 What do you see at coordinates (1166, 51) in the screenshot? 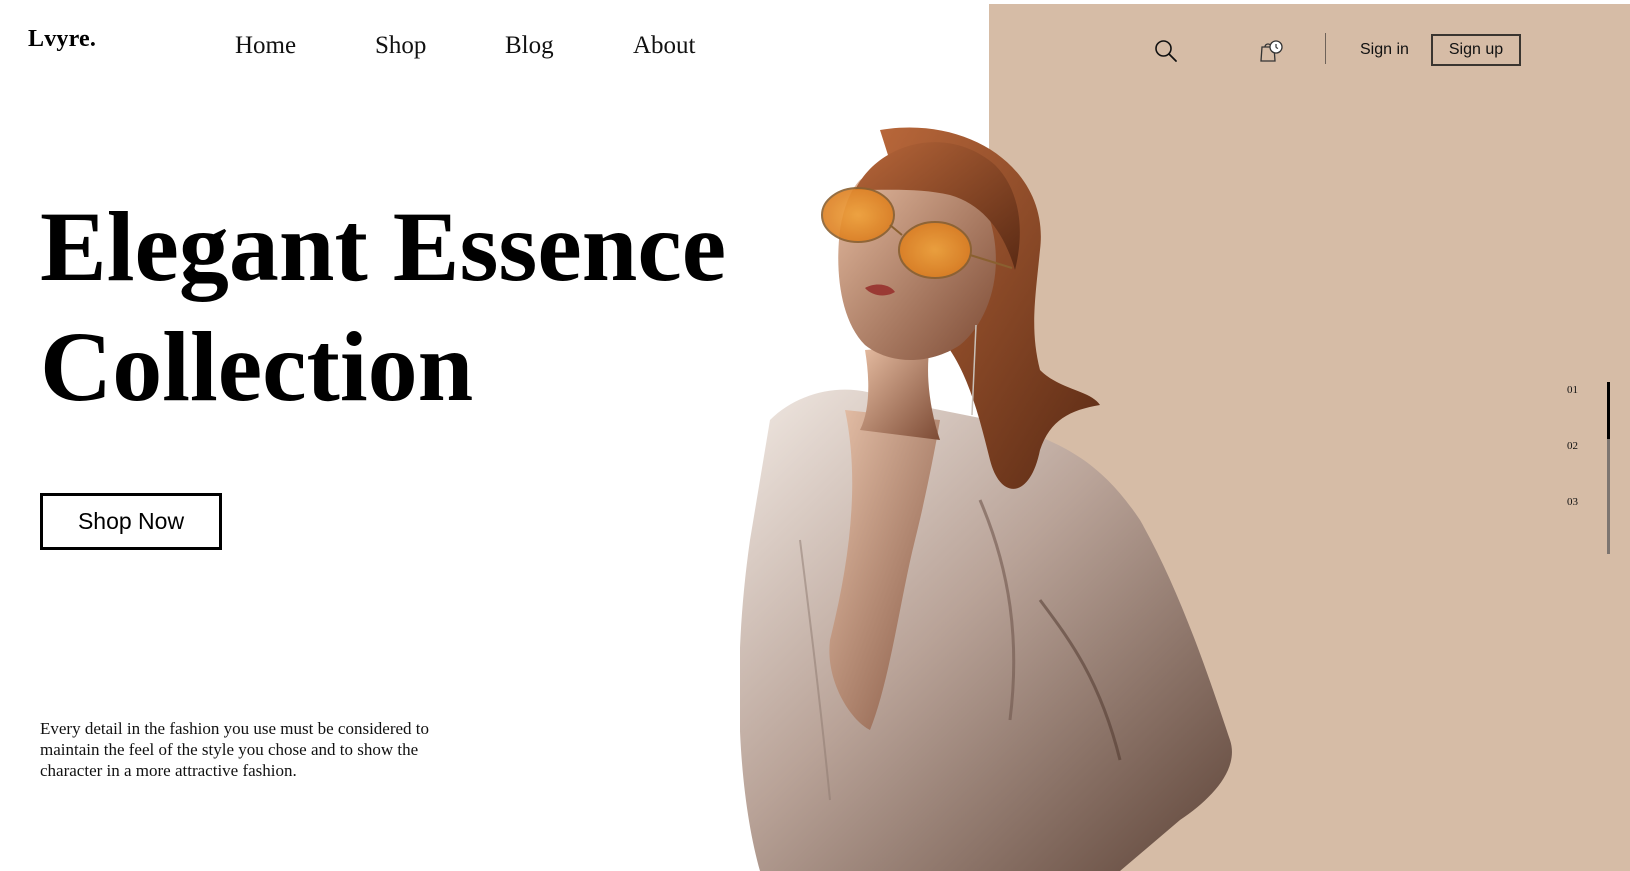
I see `search-icon` at bounding box center [1166, 51].